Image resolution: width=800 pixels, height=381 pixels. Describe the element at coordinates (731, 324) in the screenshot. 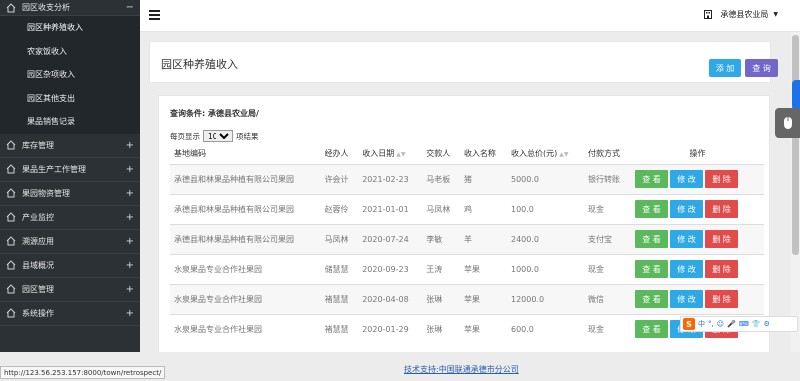

I see `ime-voice-icon: 🎤` at that location.